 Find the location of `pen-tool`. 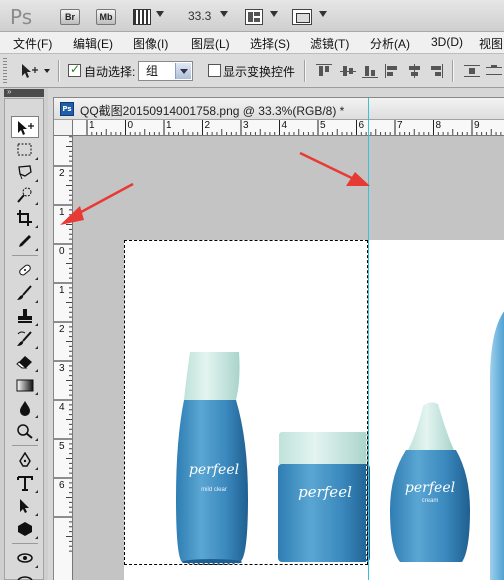

pen-tool is located at coordinates (25, 460).